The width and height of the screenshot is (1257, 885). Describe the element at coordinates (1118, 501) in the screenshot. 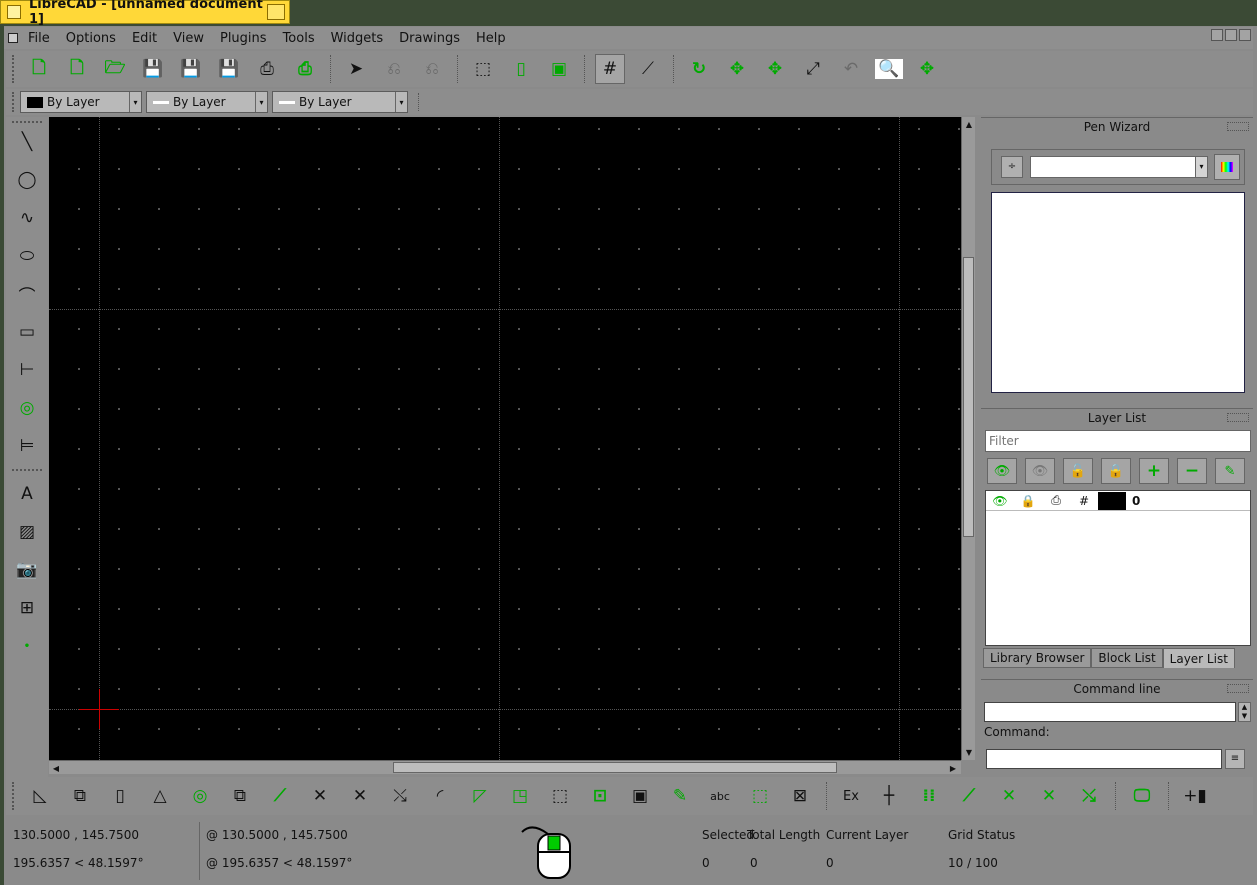

I see `layer-row: 👁 🔒 ⎙ # 0` at that location.